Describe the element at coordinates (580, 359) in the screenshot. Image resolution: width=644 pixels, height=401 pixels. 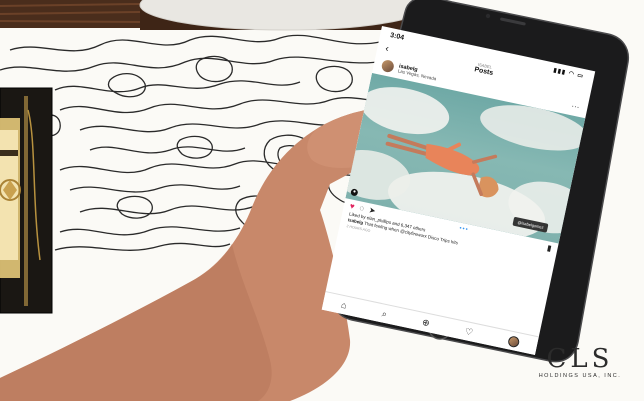
I see `logo-mark: CLS` at that location.